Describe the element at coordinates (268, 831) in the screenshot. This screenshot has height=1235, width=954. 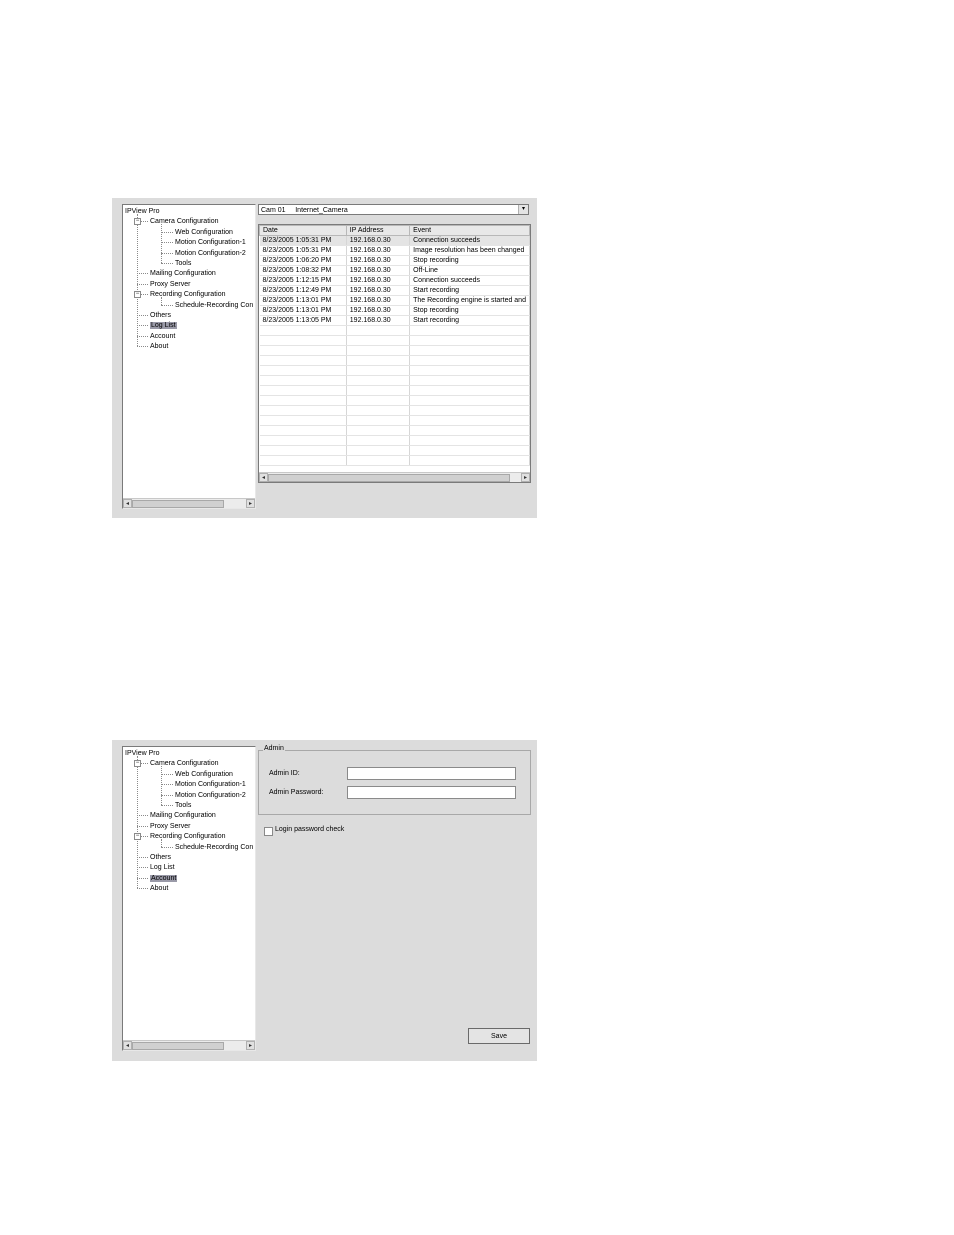
I see `login-password-check-checkbox` at that location.